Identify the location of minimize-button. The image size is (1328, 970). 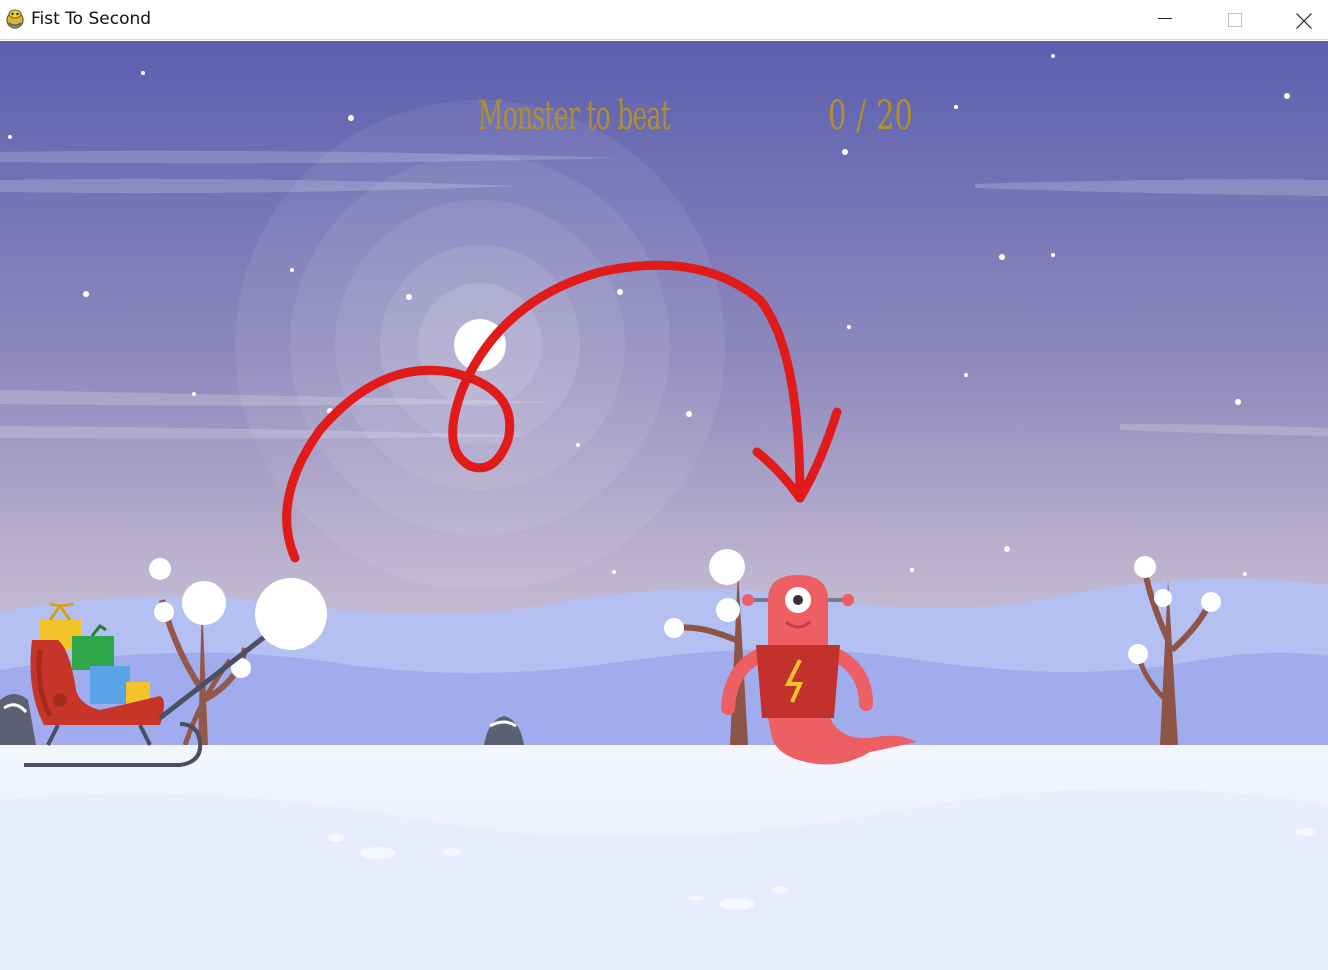
(1165, 20).